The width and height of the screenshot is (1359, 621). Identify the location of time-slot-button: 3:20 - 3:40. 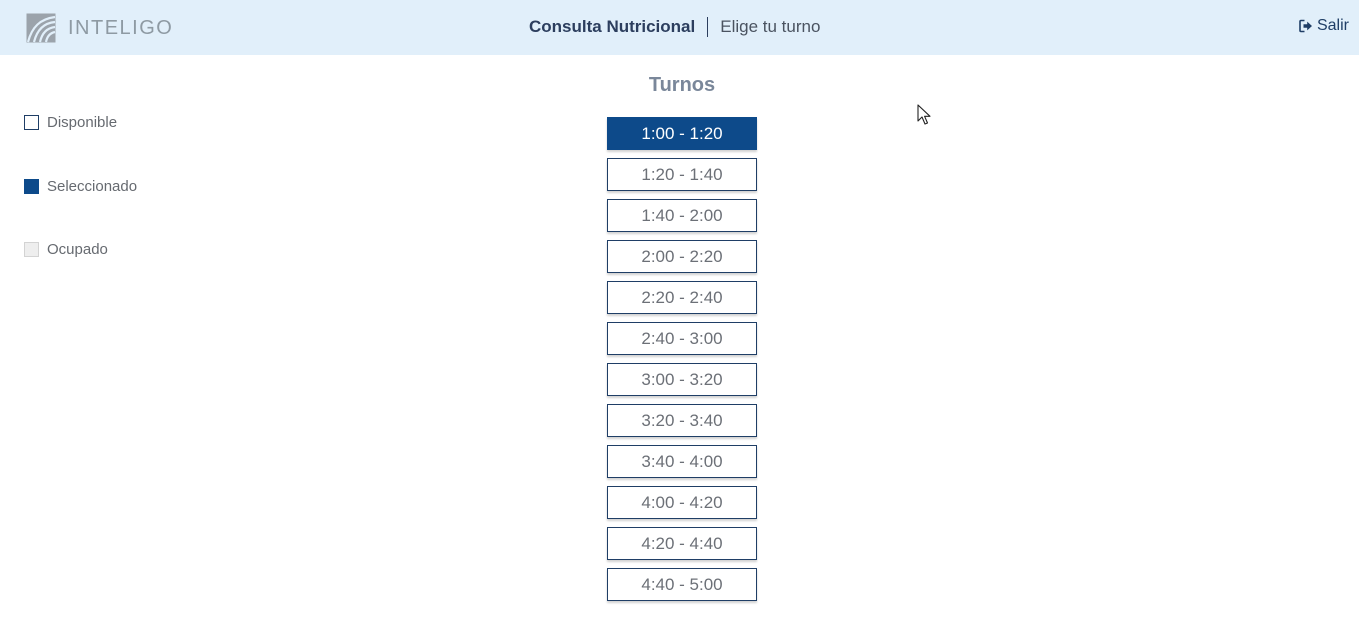
(682, 420).